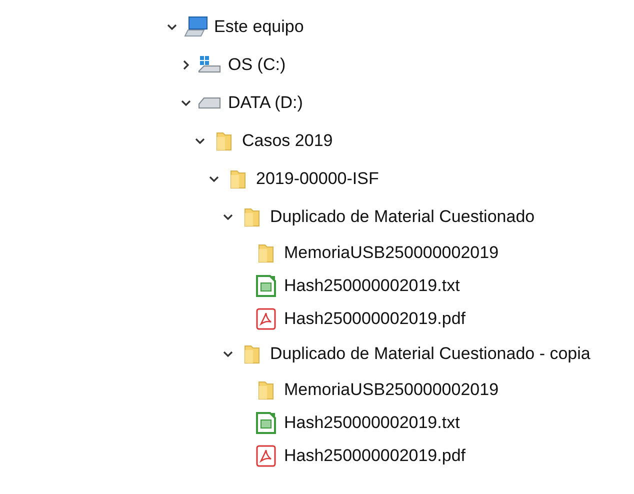 The width and height of the screenshot is (634, 494). What do you see at coordinates (430, 354) in the screenshot?
I see `tree-item: Duplicado de Material Cuestionado - copia` at bounding box center [430, 354].